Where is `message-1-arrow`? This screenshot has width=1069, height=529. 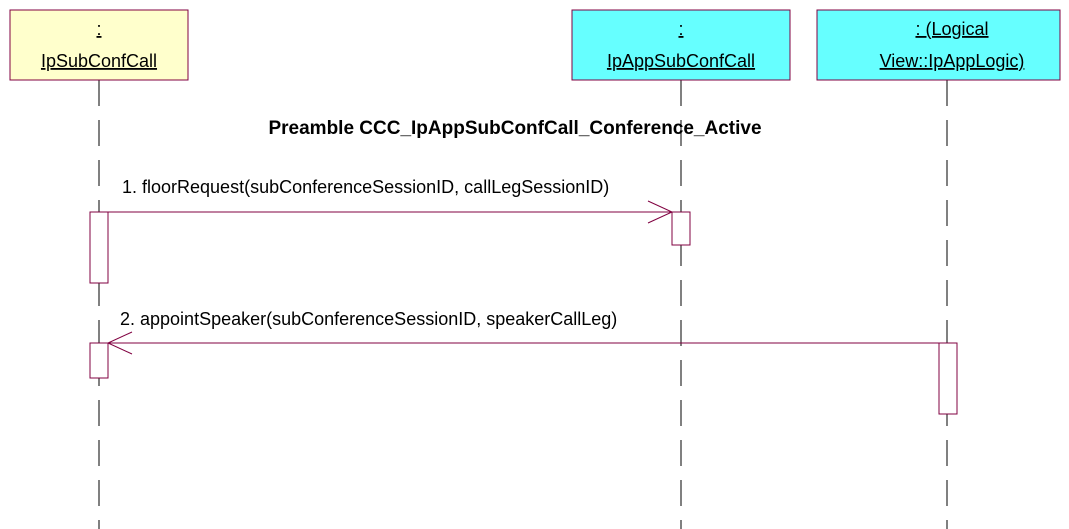 message-1-arrow is located at coordinates (391, 212).